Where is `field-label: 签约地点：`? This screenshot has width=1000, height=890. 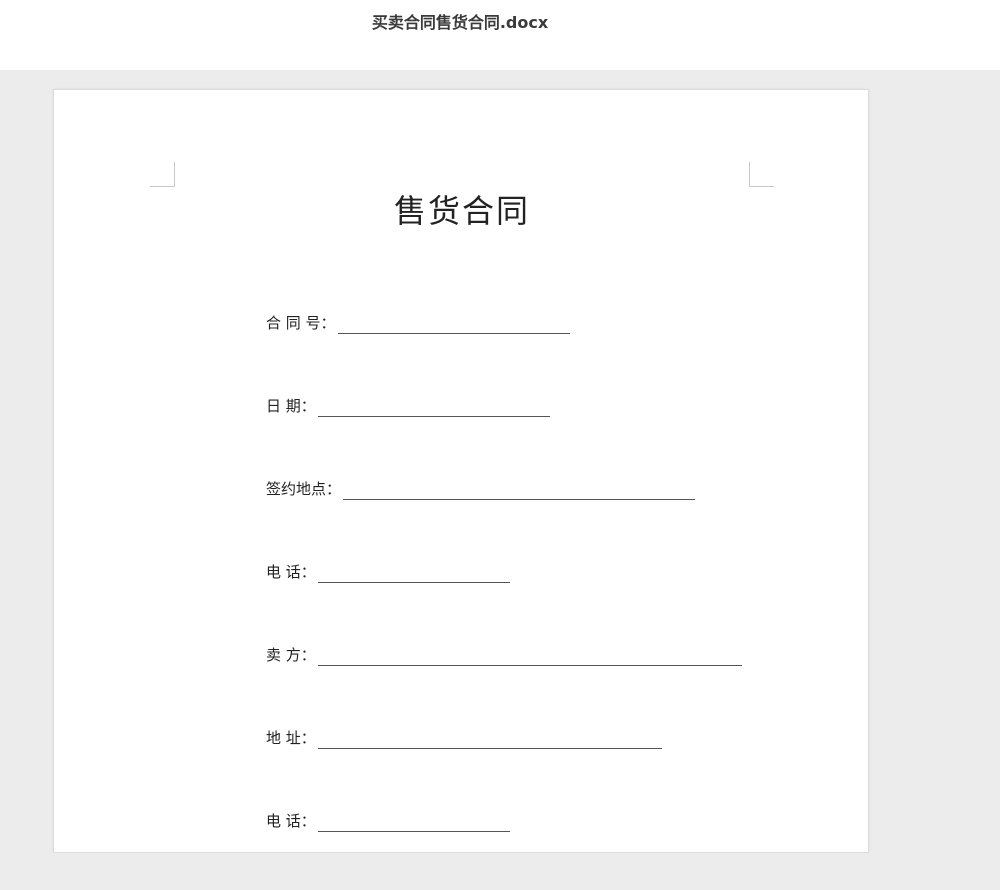 field-label: 签约地点： is located at coordinates (304, 489).